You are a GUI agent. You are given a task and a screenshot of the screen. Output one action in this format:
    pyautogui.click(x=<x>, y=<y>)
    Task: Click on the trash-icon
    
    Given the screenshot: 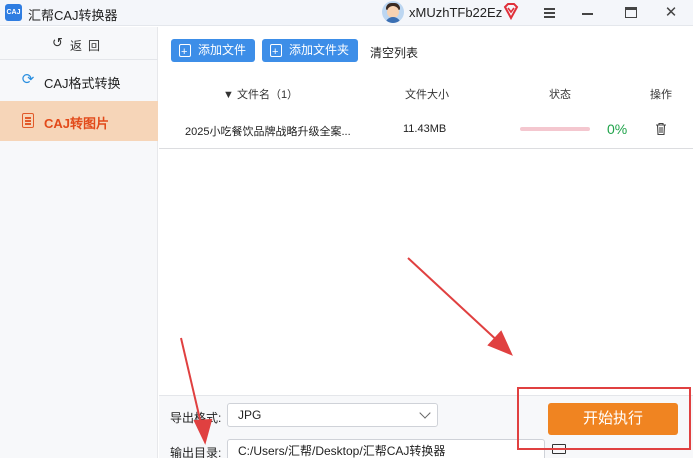 What is the action you would take?
    pyautogui.click(x=661, y=129)
    